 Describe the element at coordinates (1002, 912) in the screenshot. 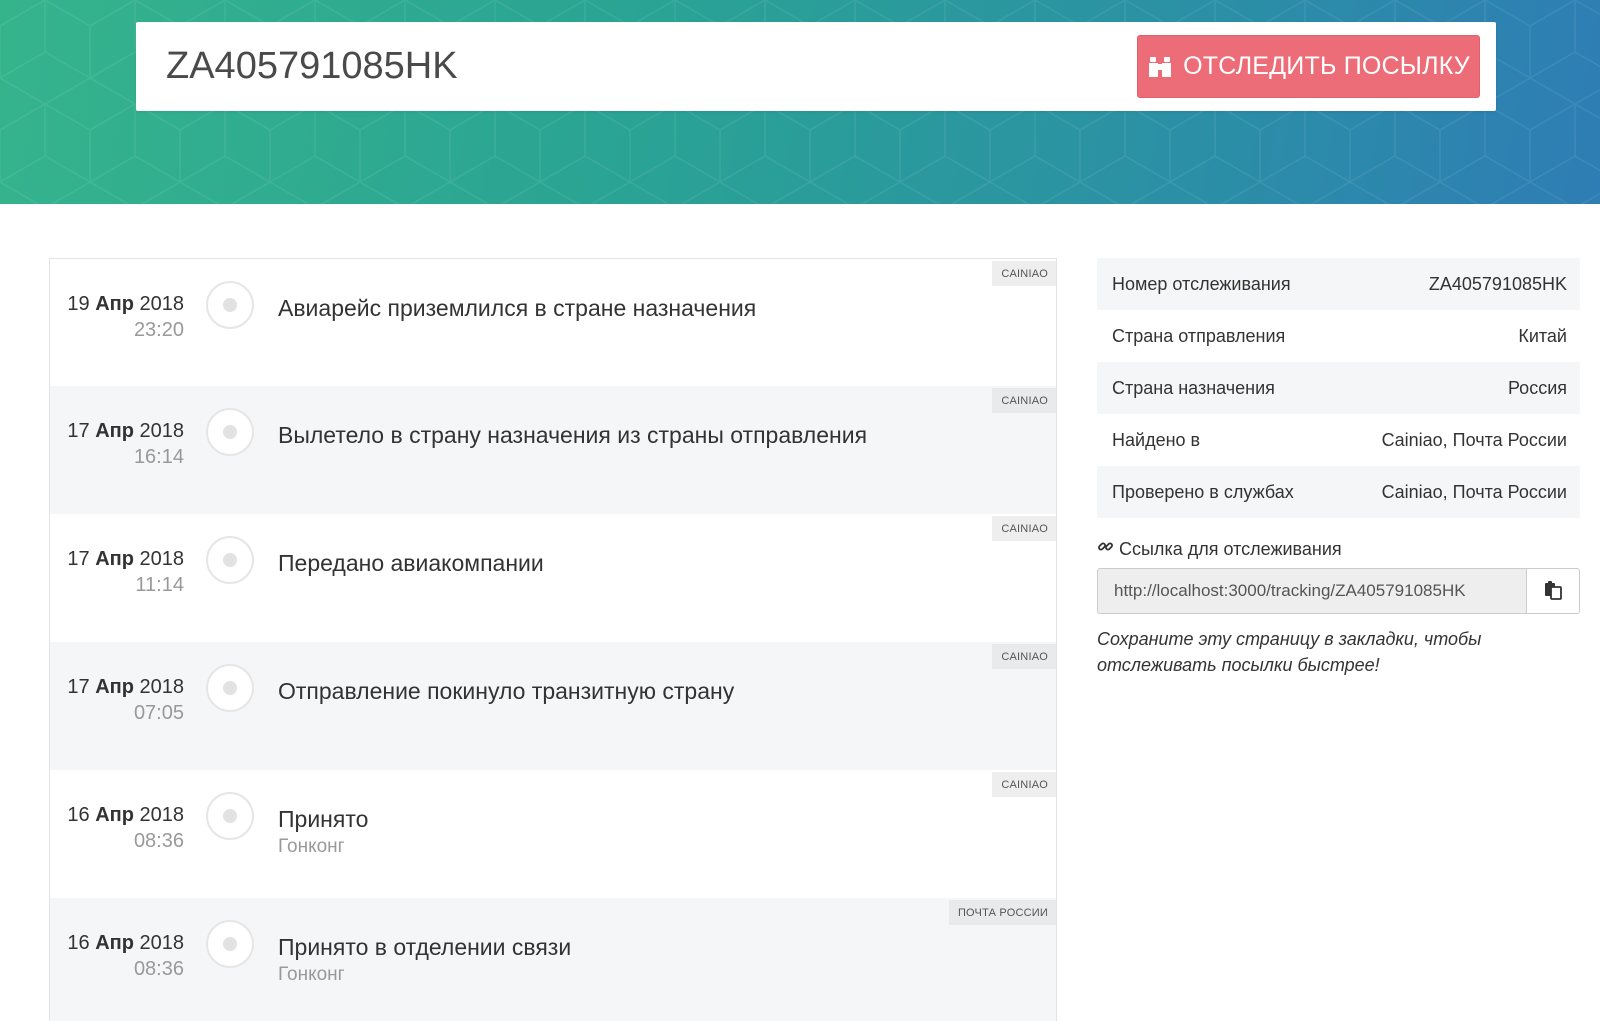

I see `event-source-badge: ПОЧТА РОССИИ` at that location.